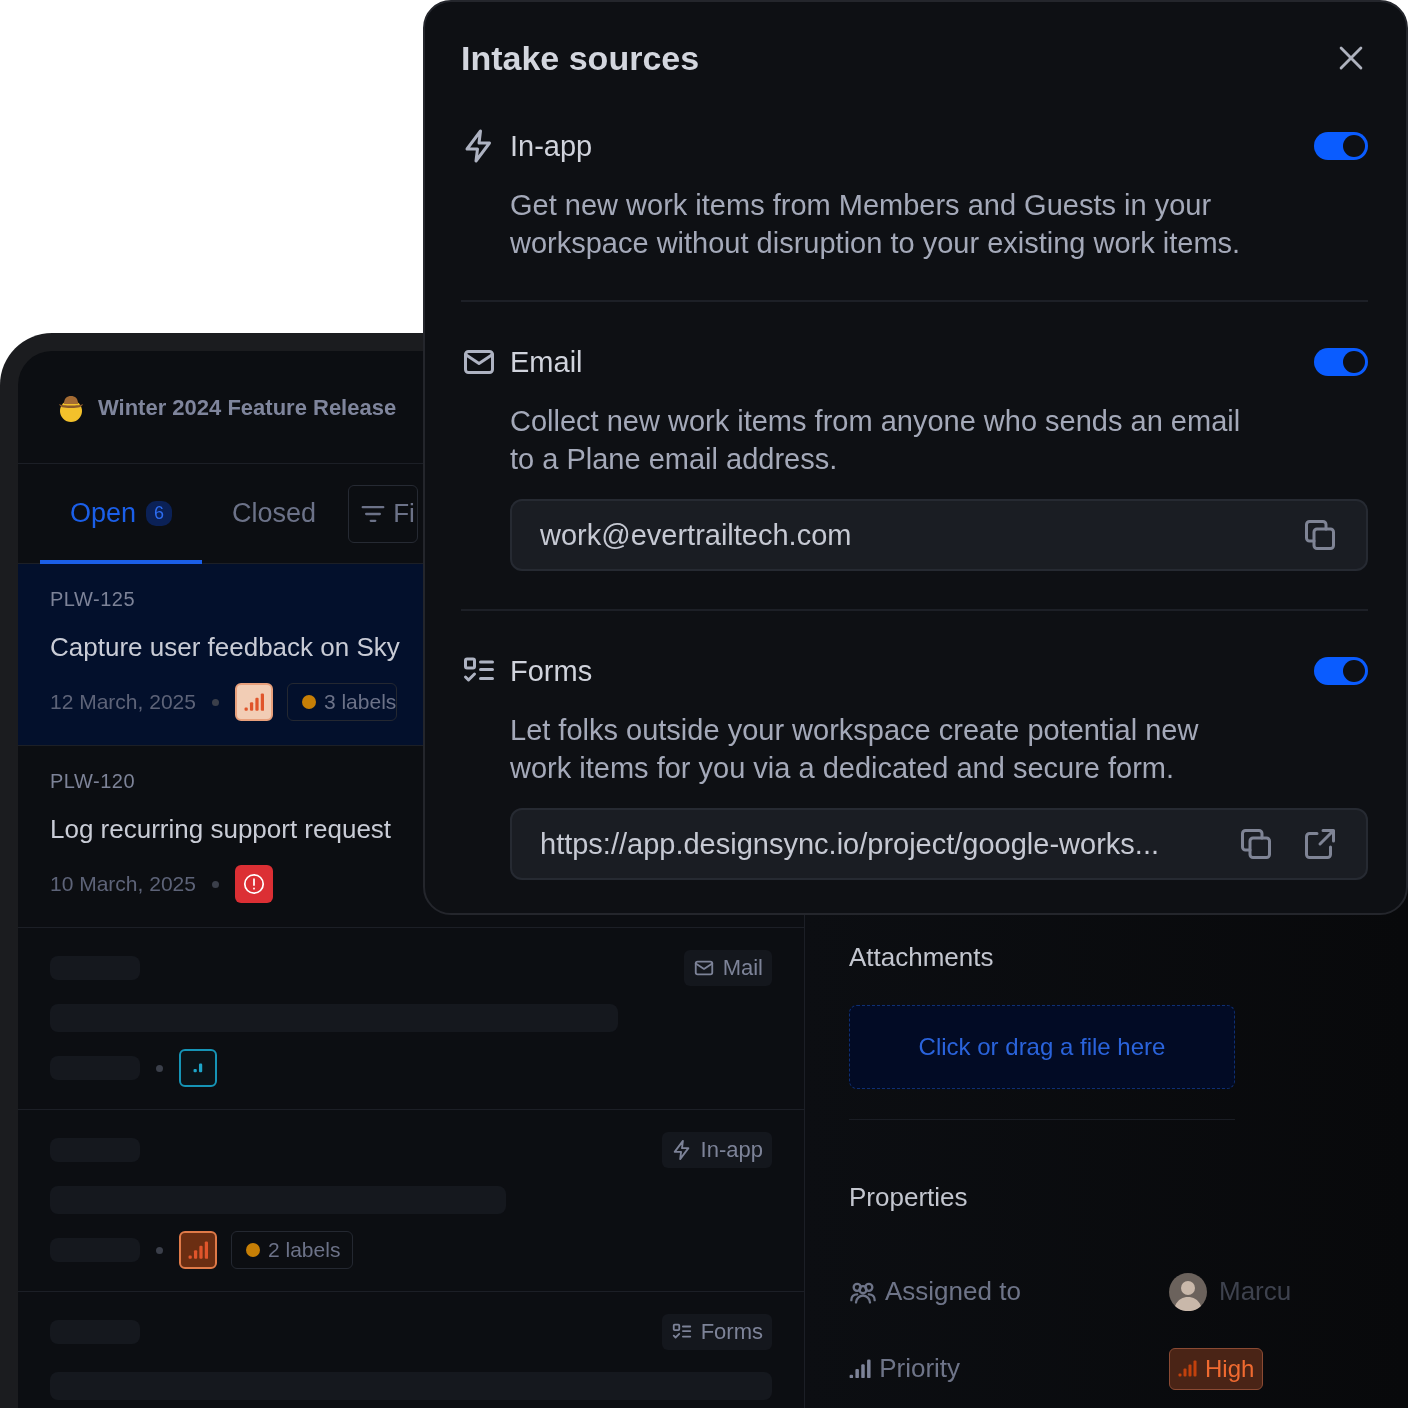 This screenshot has width=1408, height=1408. Describe the element at coordinates (71, 408) in the screenshot. I see `emoji-icon` at that location.